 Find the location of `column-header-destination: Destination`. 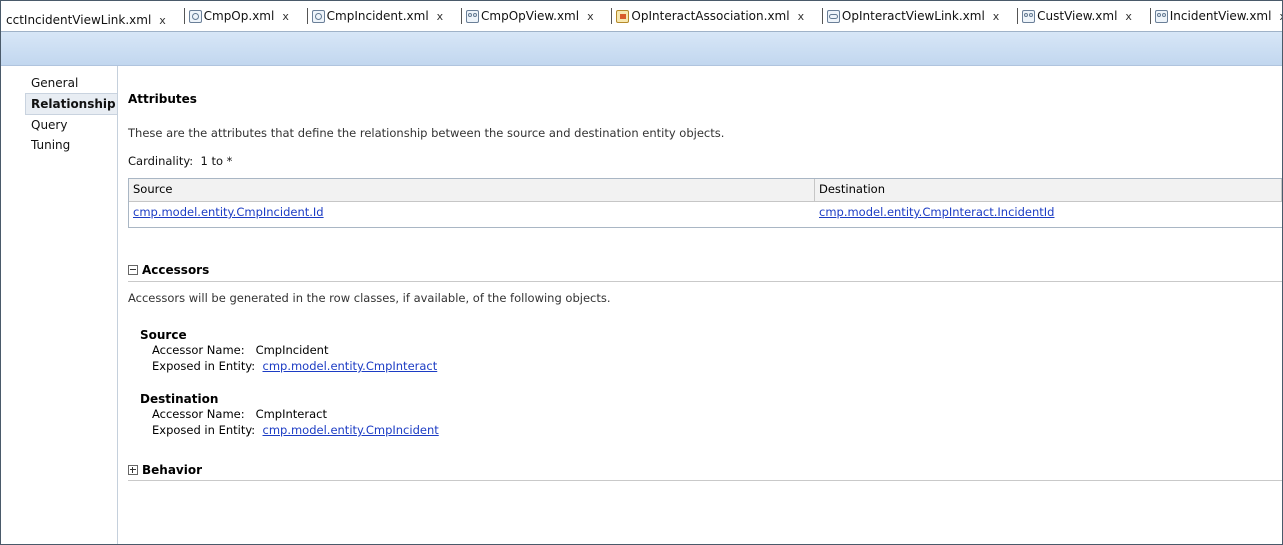

column-header-destination: Destination is located at coordinates (1048, 190).